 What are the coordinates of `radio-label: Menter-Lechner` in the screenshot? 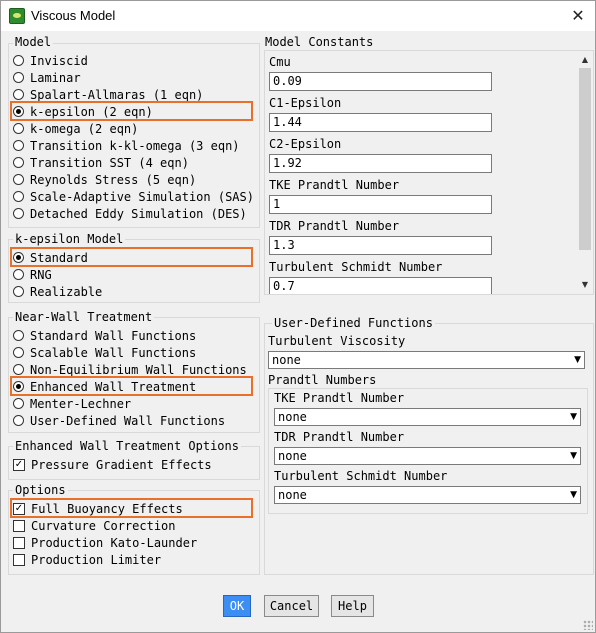 It's located at (81, 403).